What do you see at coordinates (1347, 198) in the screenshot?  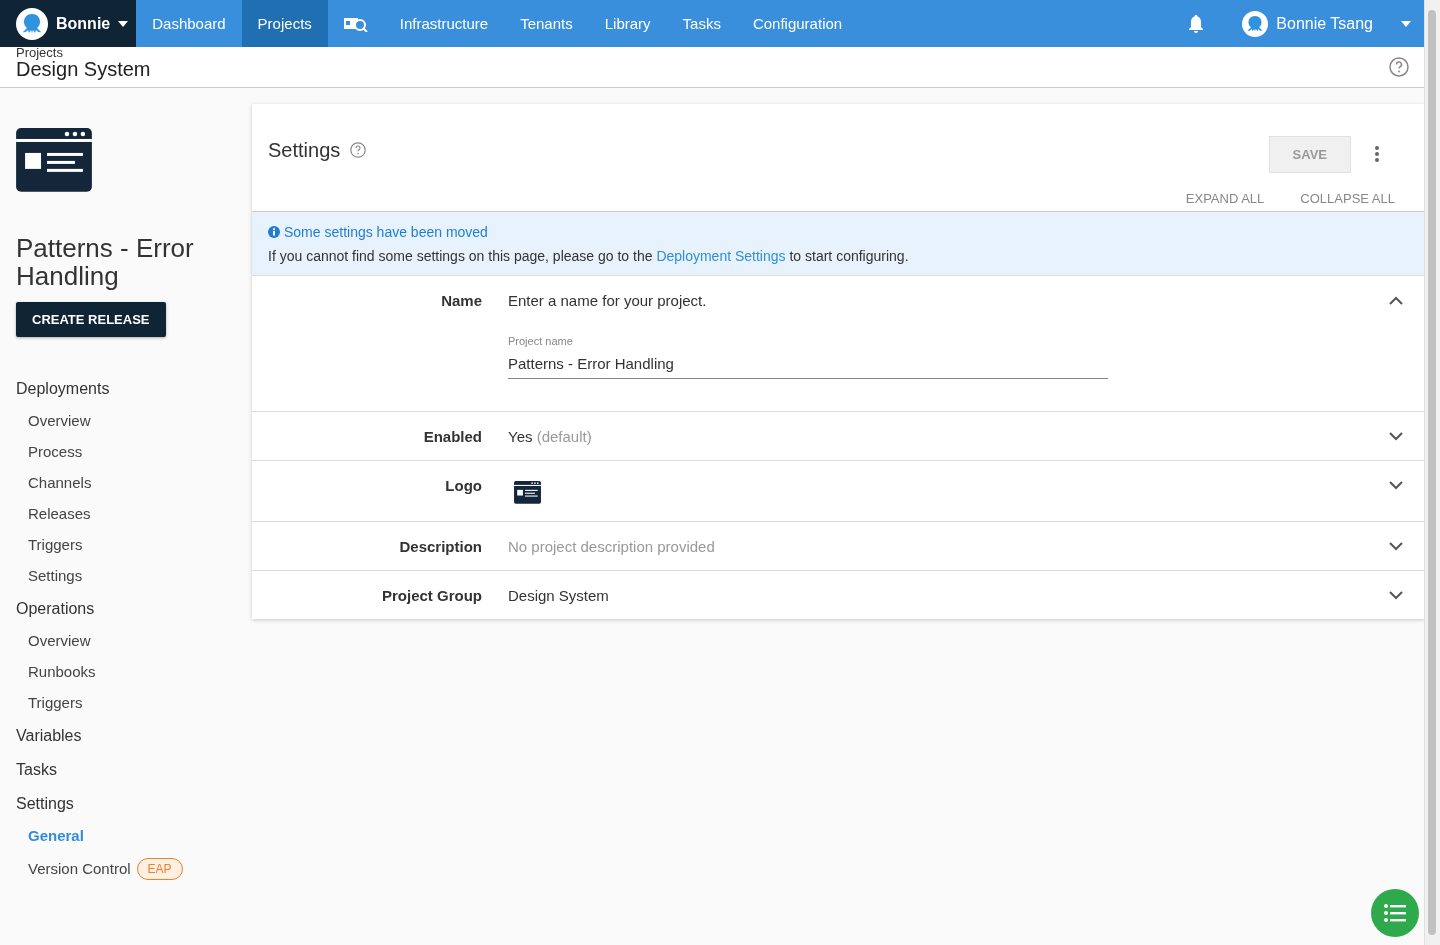 I see `collapse-all-link: COLLAPSE ALL` at bounding box center [1347, 198].